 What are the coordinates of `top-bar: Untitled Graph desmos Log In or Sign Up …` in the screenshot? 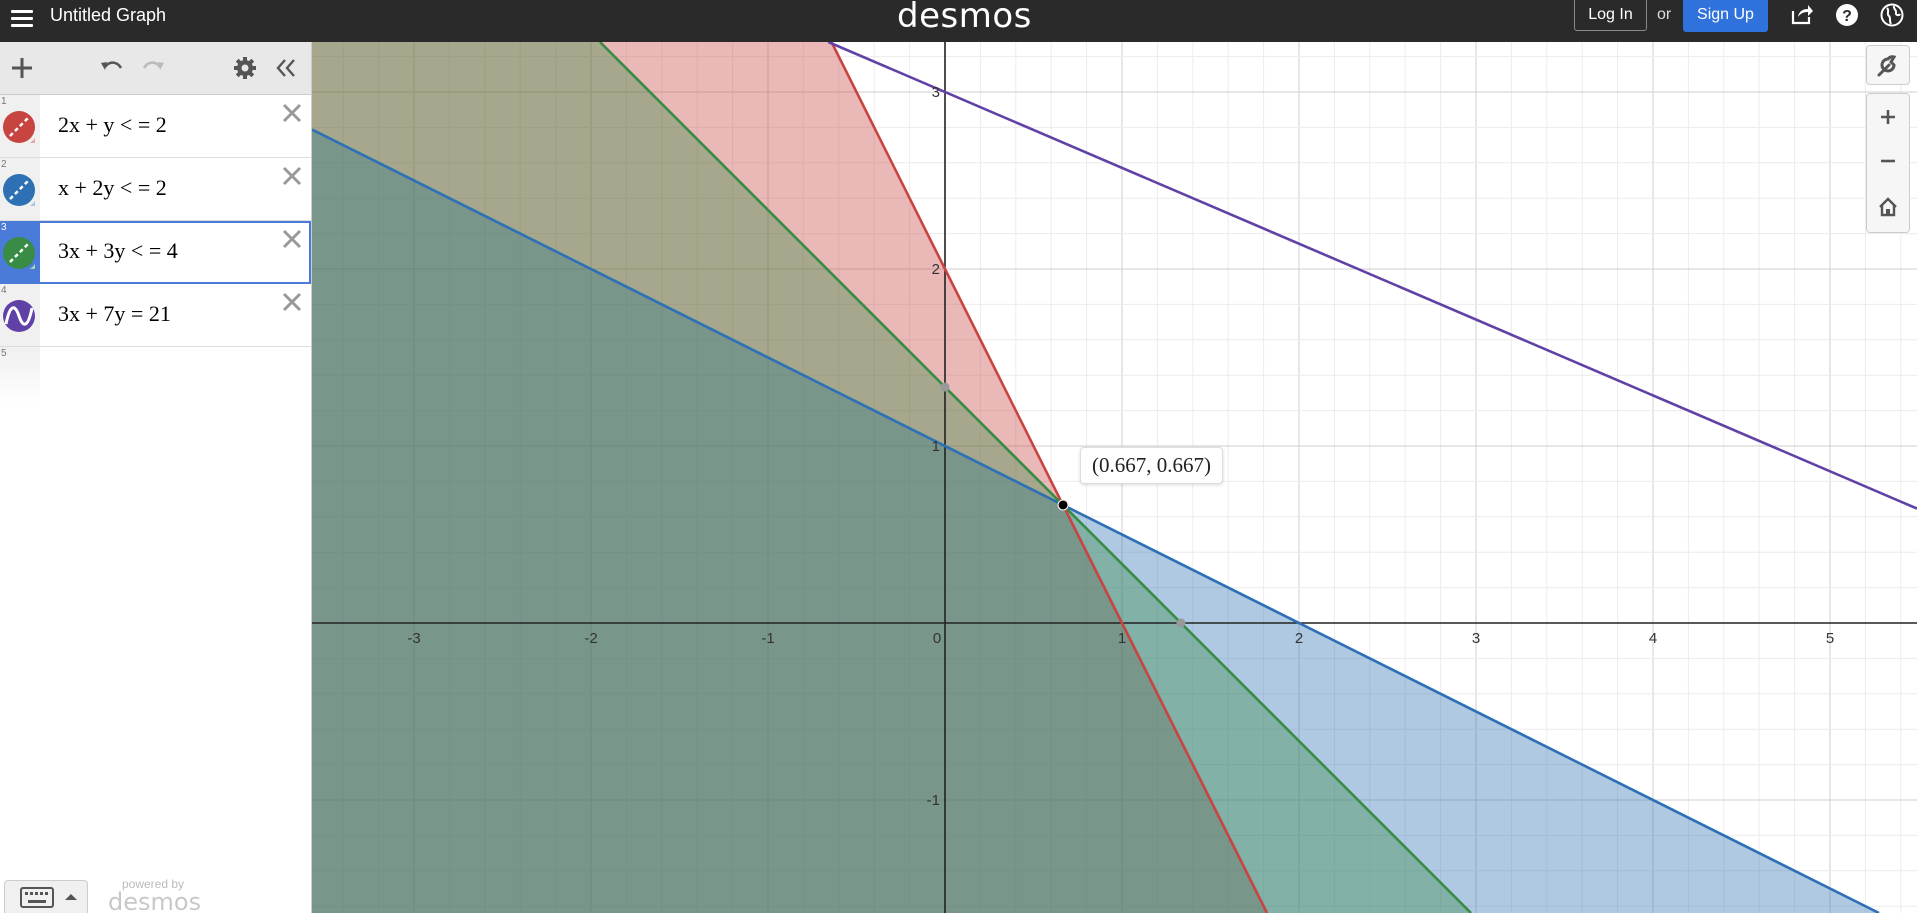 It's located at (958, 21).